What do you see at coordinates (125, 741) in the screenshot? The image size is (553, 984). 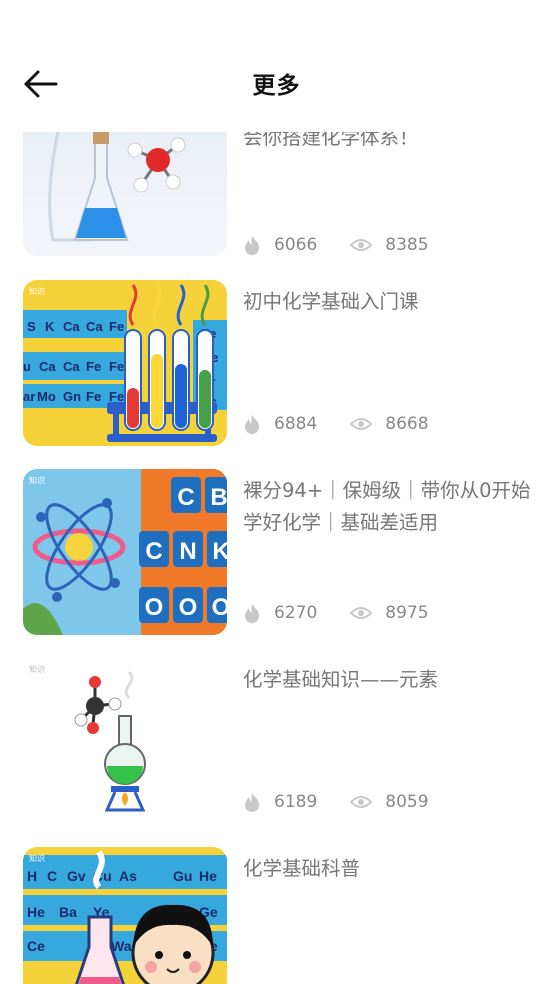 I see `course-thumbnail: 知识` at bounding box center [125, 741].